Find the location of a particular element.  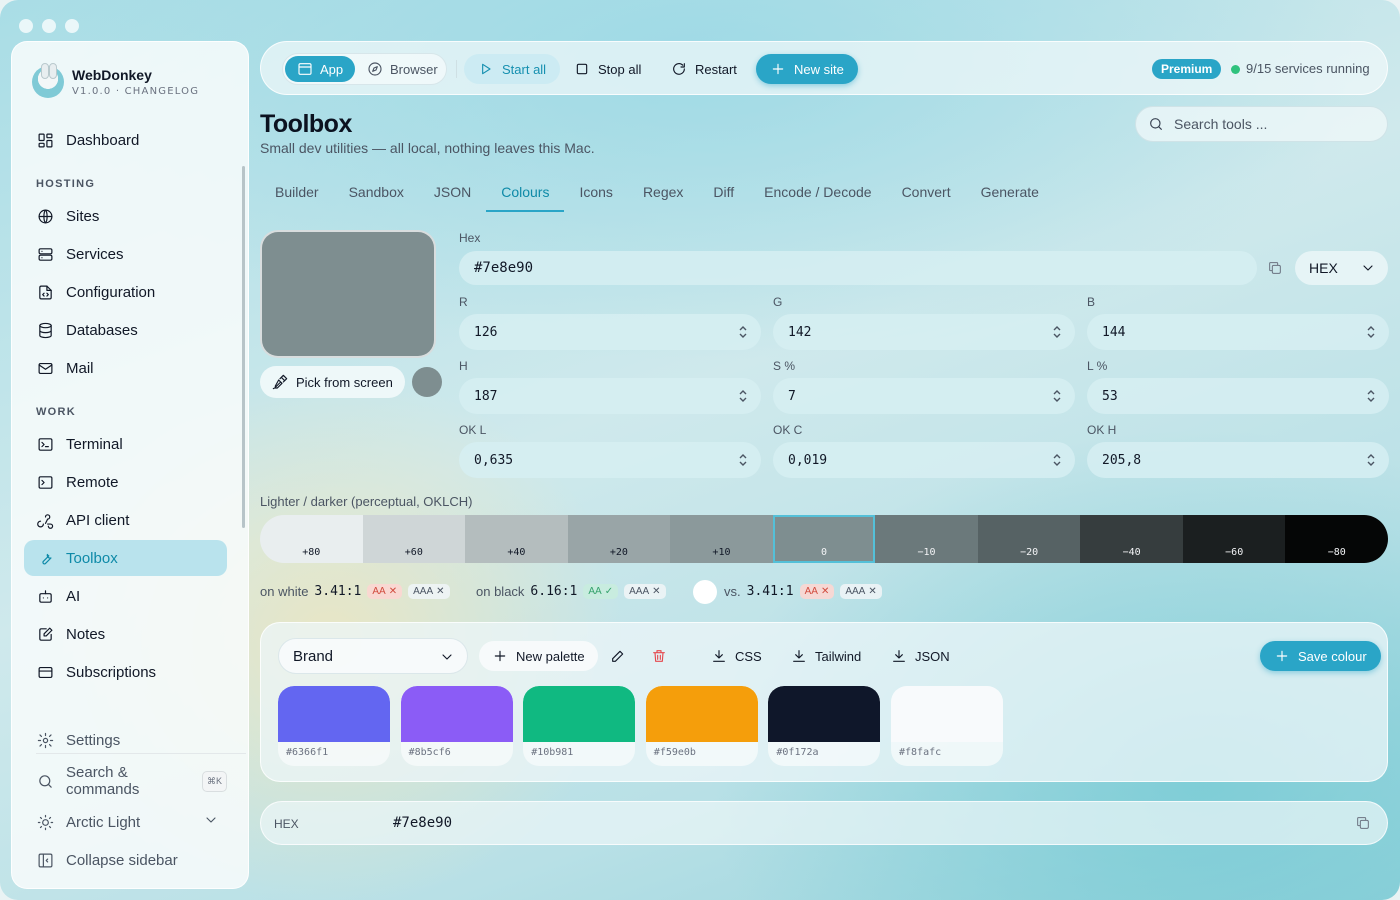

picked-colour-dot is located at coordinates (427, 382).